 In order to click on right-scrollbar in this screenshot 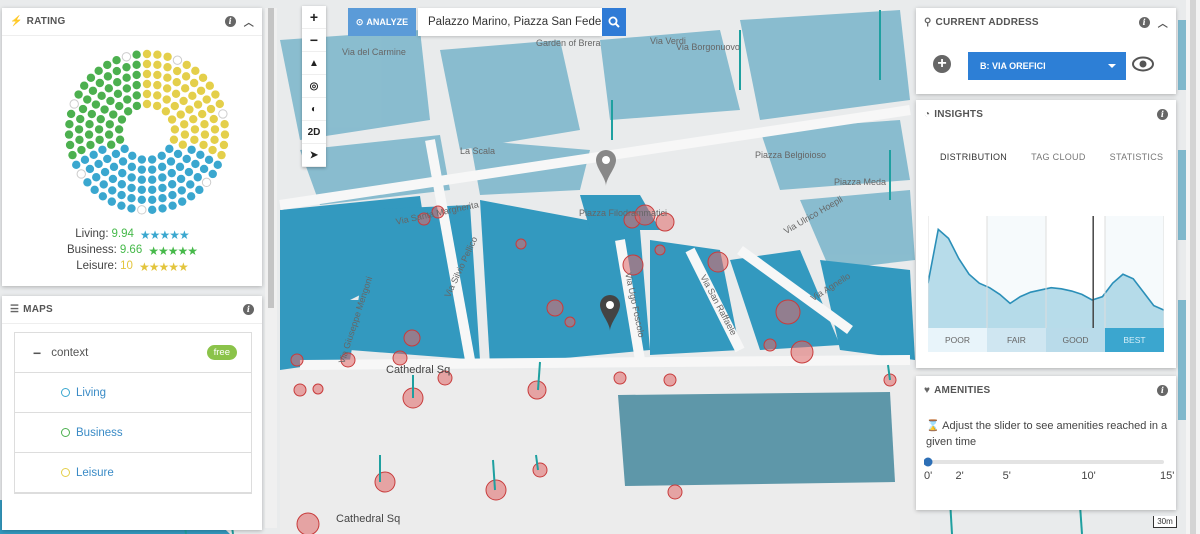, I will do `click(1193, 267)`.